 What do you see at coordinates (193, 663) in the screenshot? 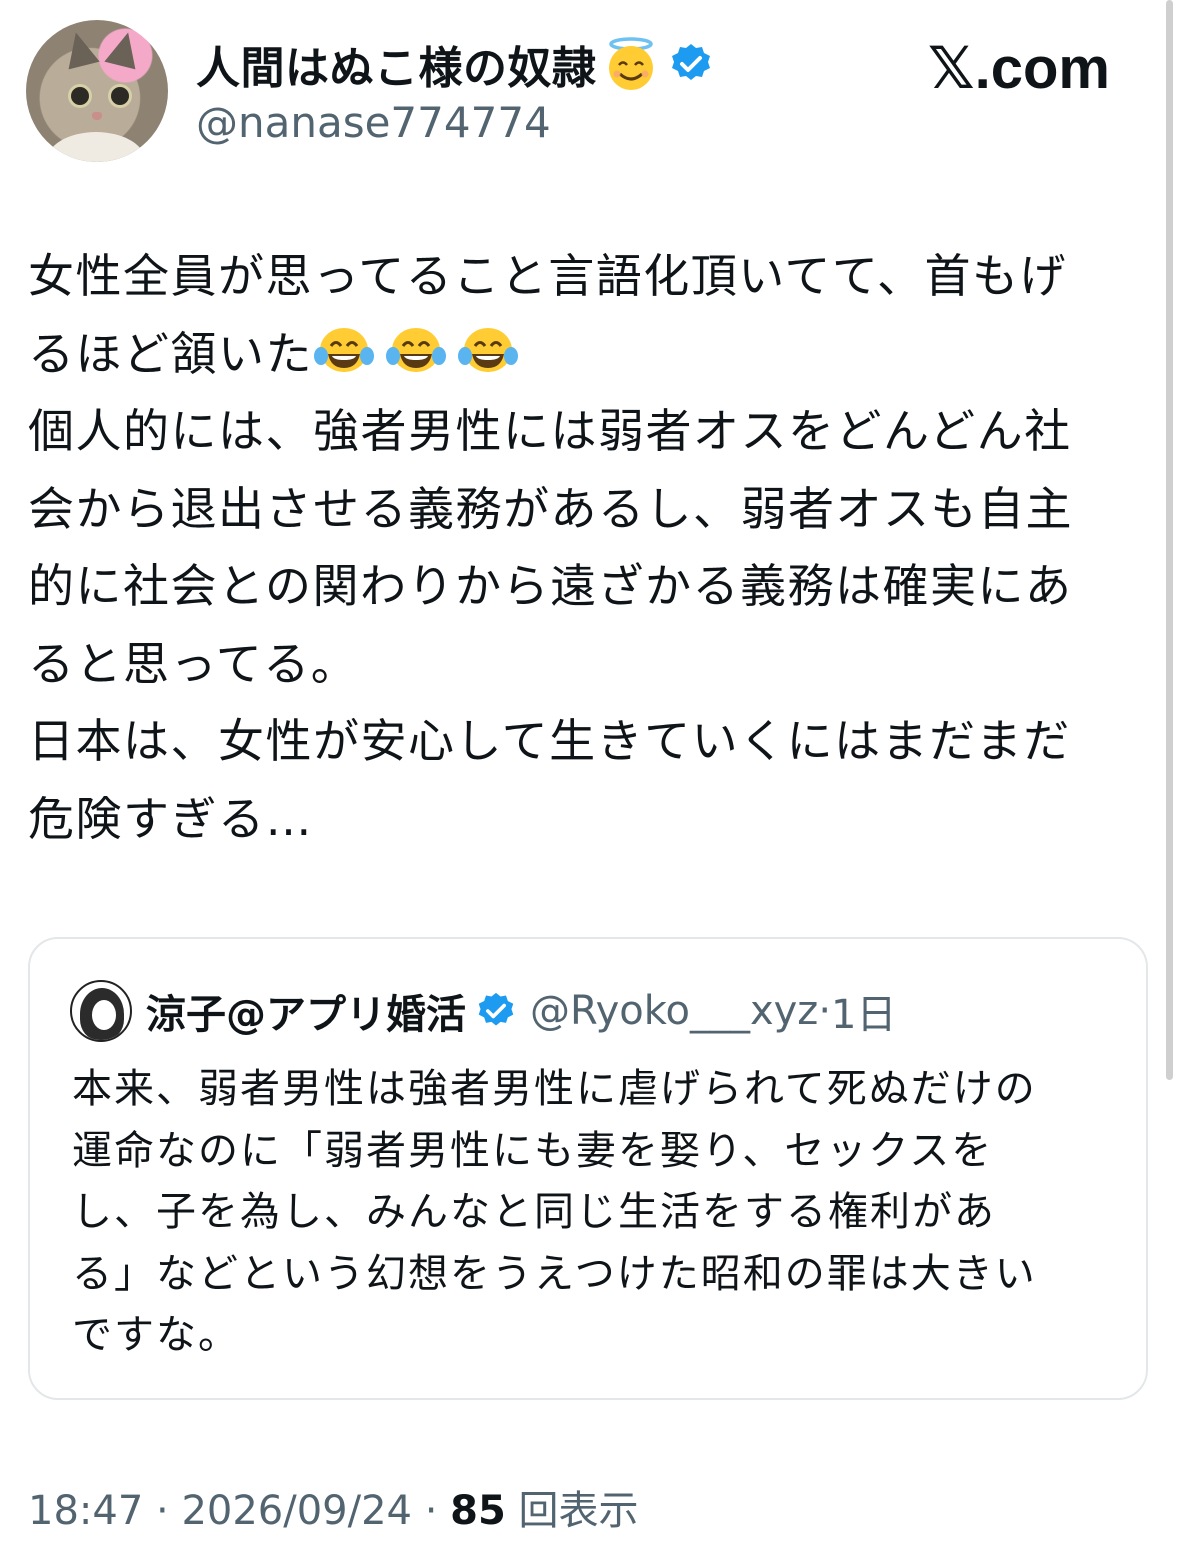
I see `tweet-line: ると思ってる。` at bounding box center [193, 663].